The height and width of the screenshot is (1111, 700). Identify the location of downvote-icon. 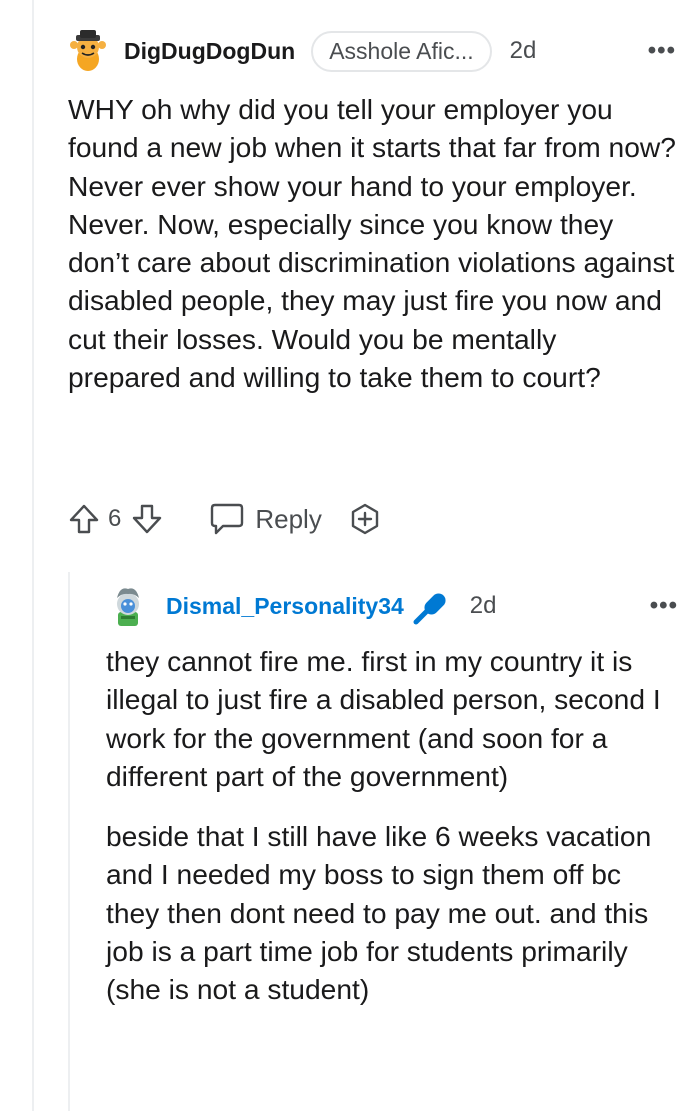
(147, 519).